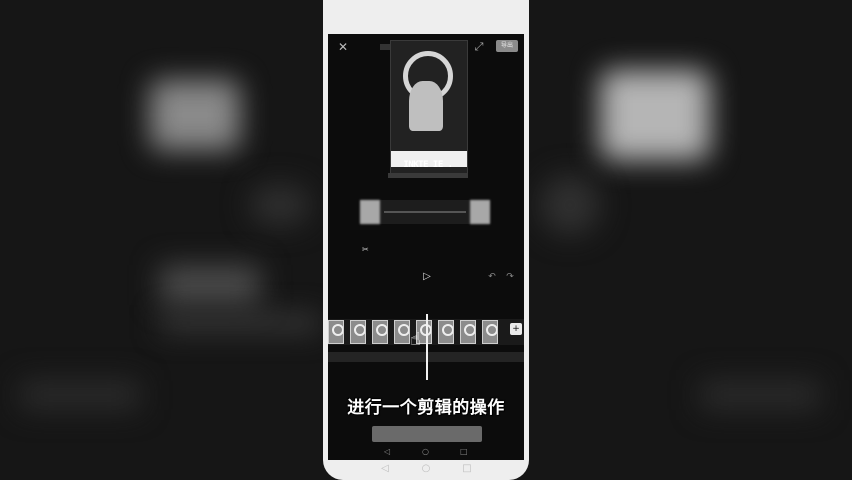 The image size is (852, 480). I want to click on video-preview, so click(429, 107).